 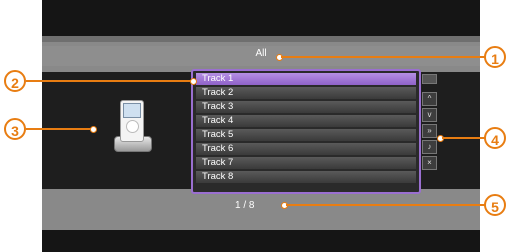 What do you see at coordinates (59, 129) in the screenshot?
I see `callout-3-line` at bounding box center [59, 129].